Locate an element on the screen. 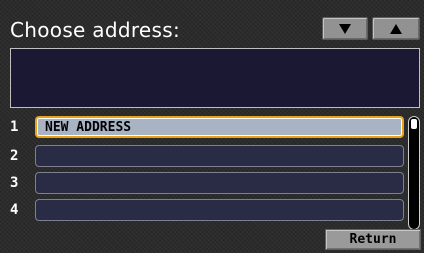 The image size is (424, 253). list-item-number: 3 is located at coordinates (14, 183).